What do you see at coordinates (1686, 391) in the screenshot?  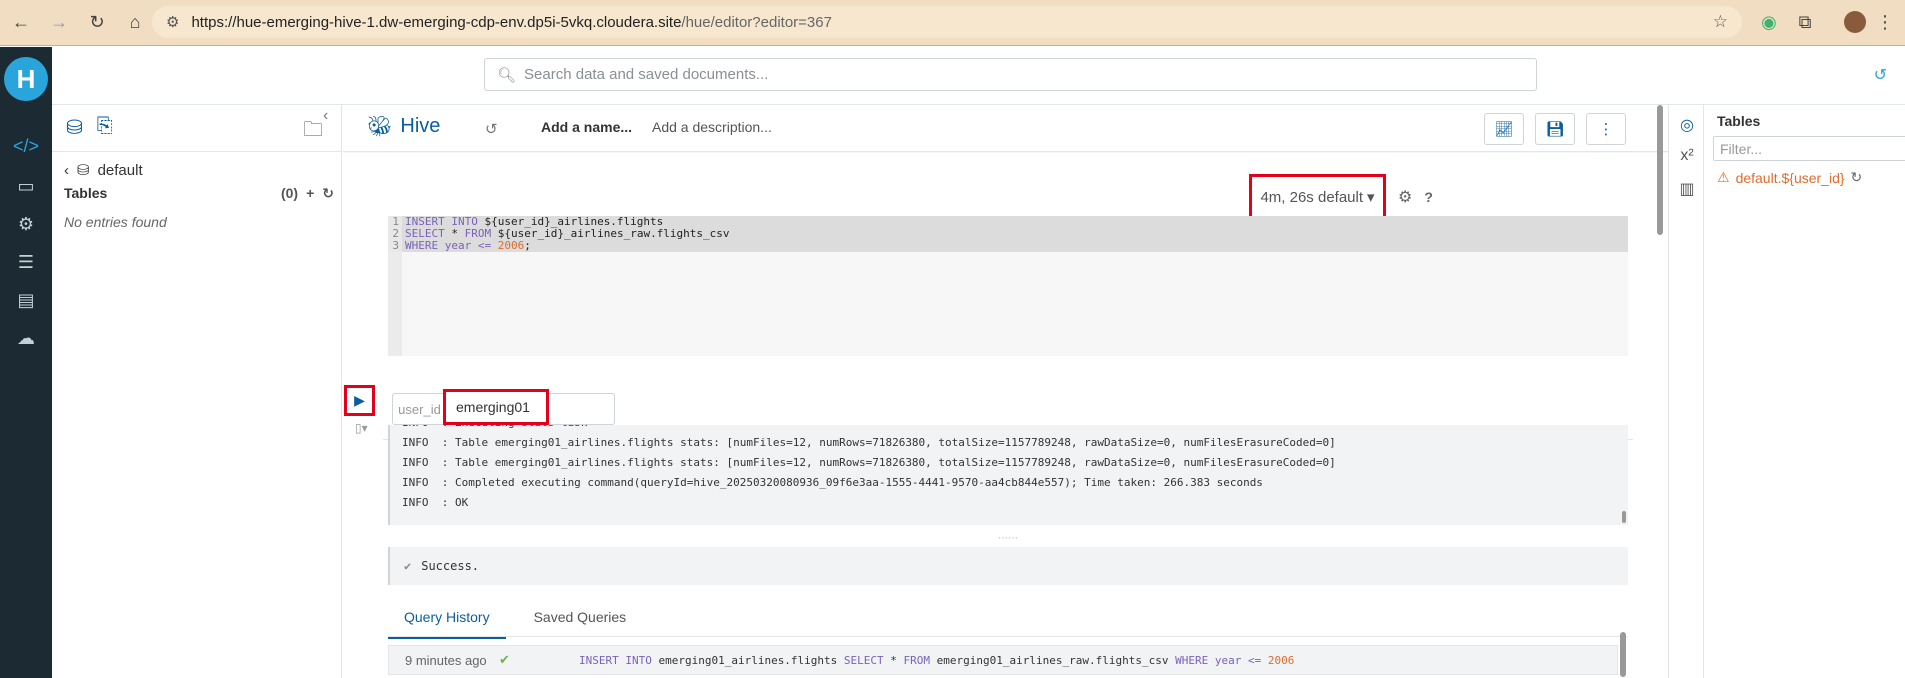 I see `right-assist-icons: ◎ x² ▥` at bounding box center [1686, 391].